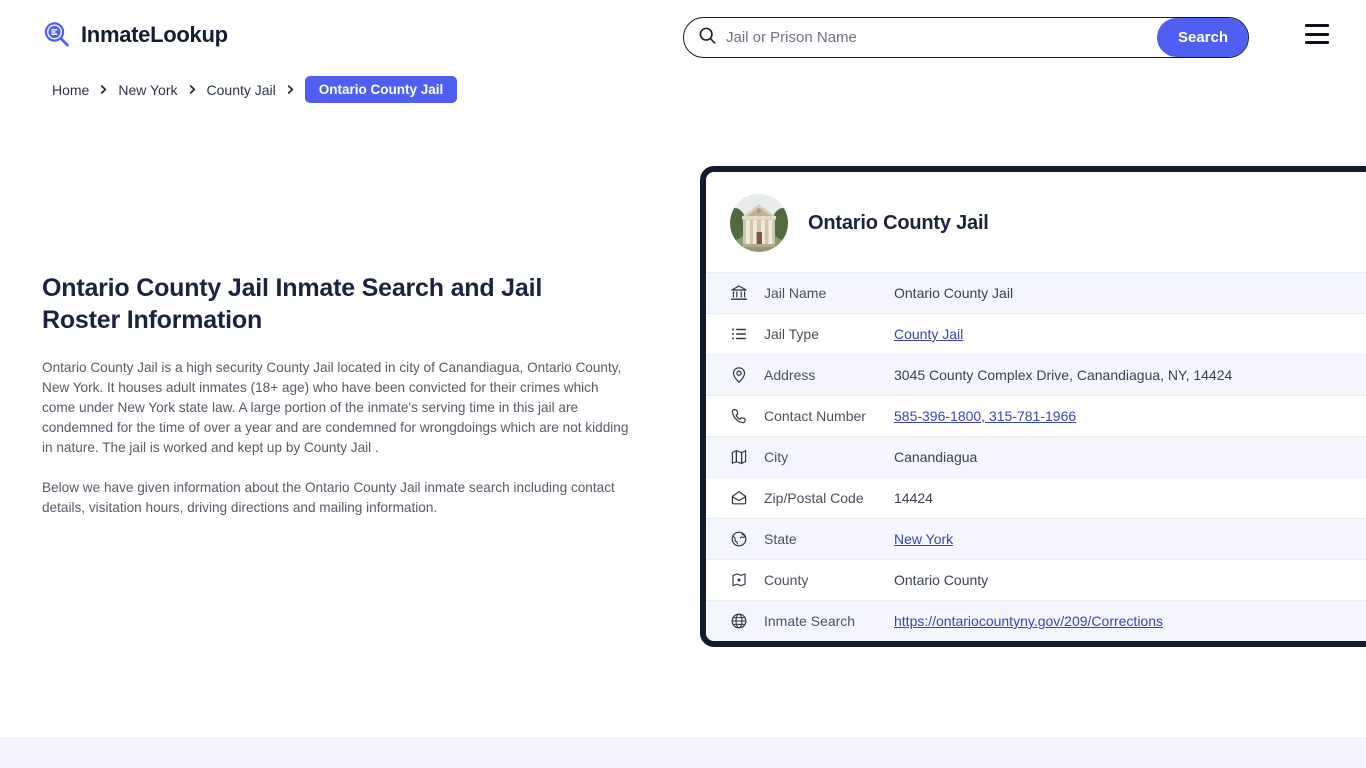 This screenshot has height=768, width=1366. Describe the element at coordinates (985, 416) in the screenshot. I see `contact-number-link: 585-396-1800, 315-781-1966` at that location.